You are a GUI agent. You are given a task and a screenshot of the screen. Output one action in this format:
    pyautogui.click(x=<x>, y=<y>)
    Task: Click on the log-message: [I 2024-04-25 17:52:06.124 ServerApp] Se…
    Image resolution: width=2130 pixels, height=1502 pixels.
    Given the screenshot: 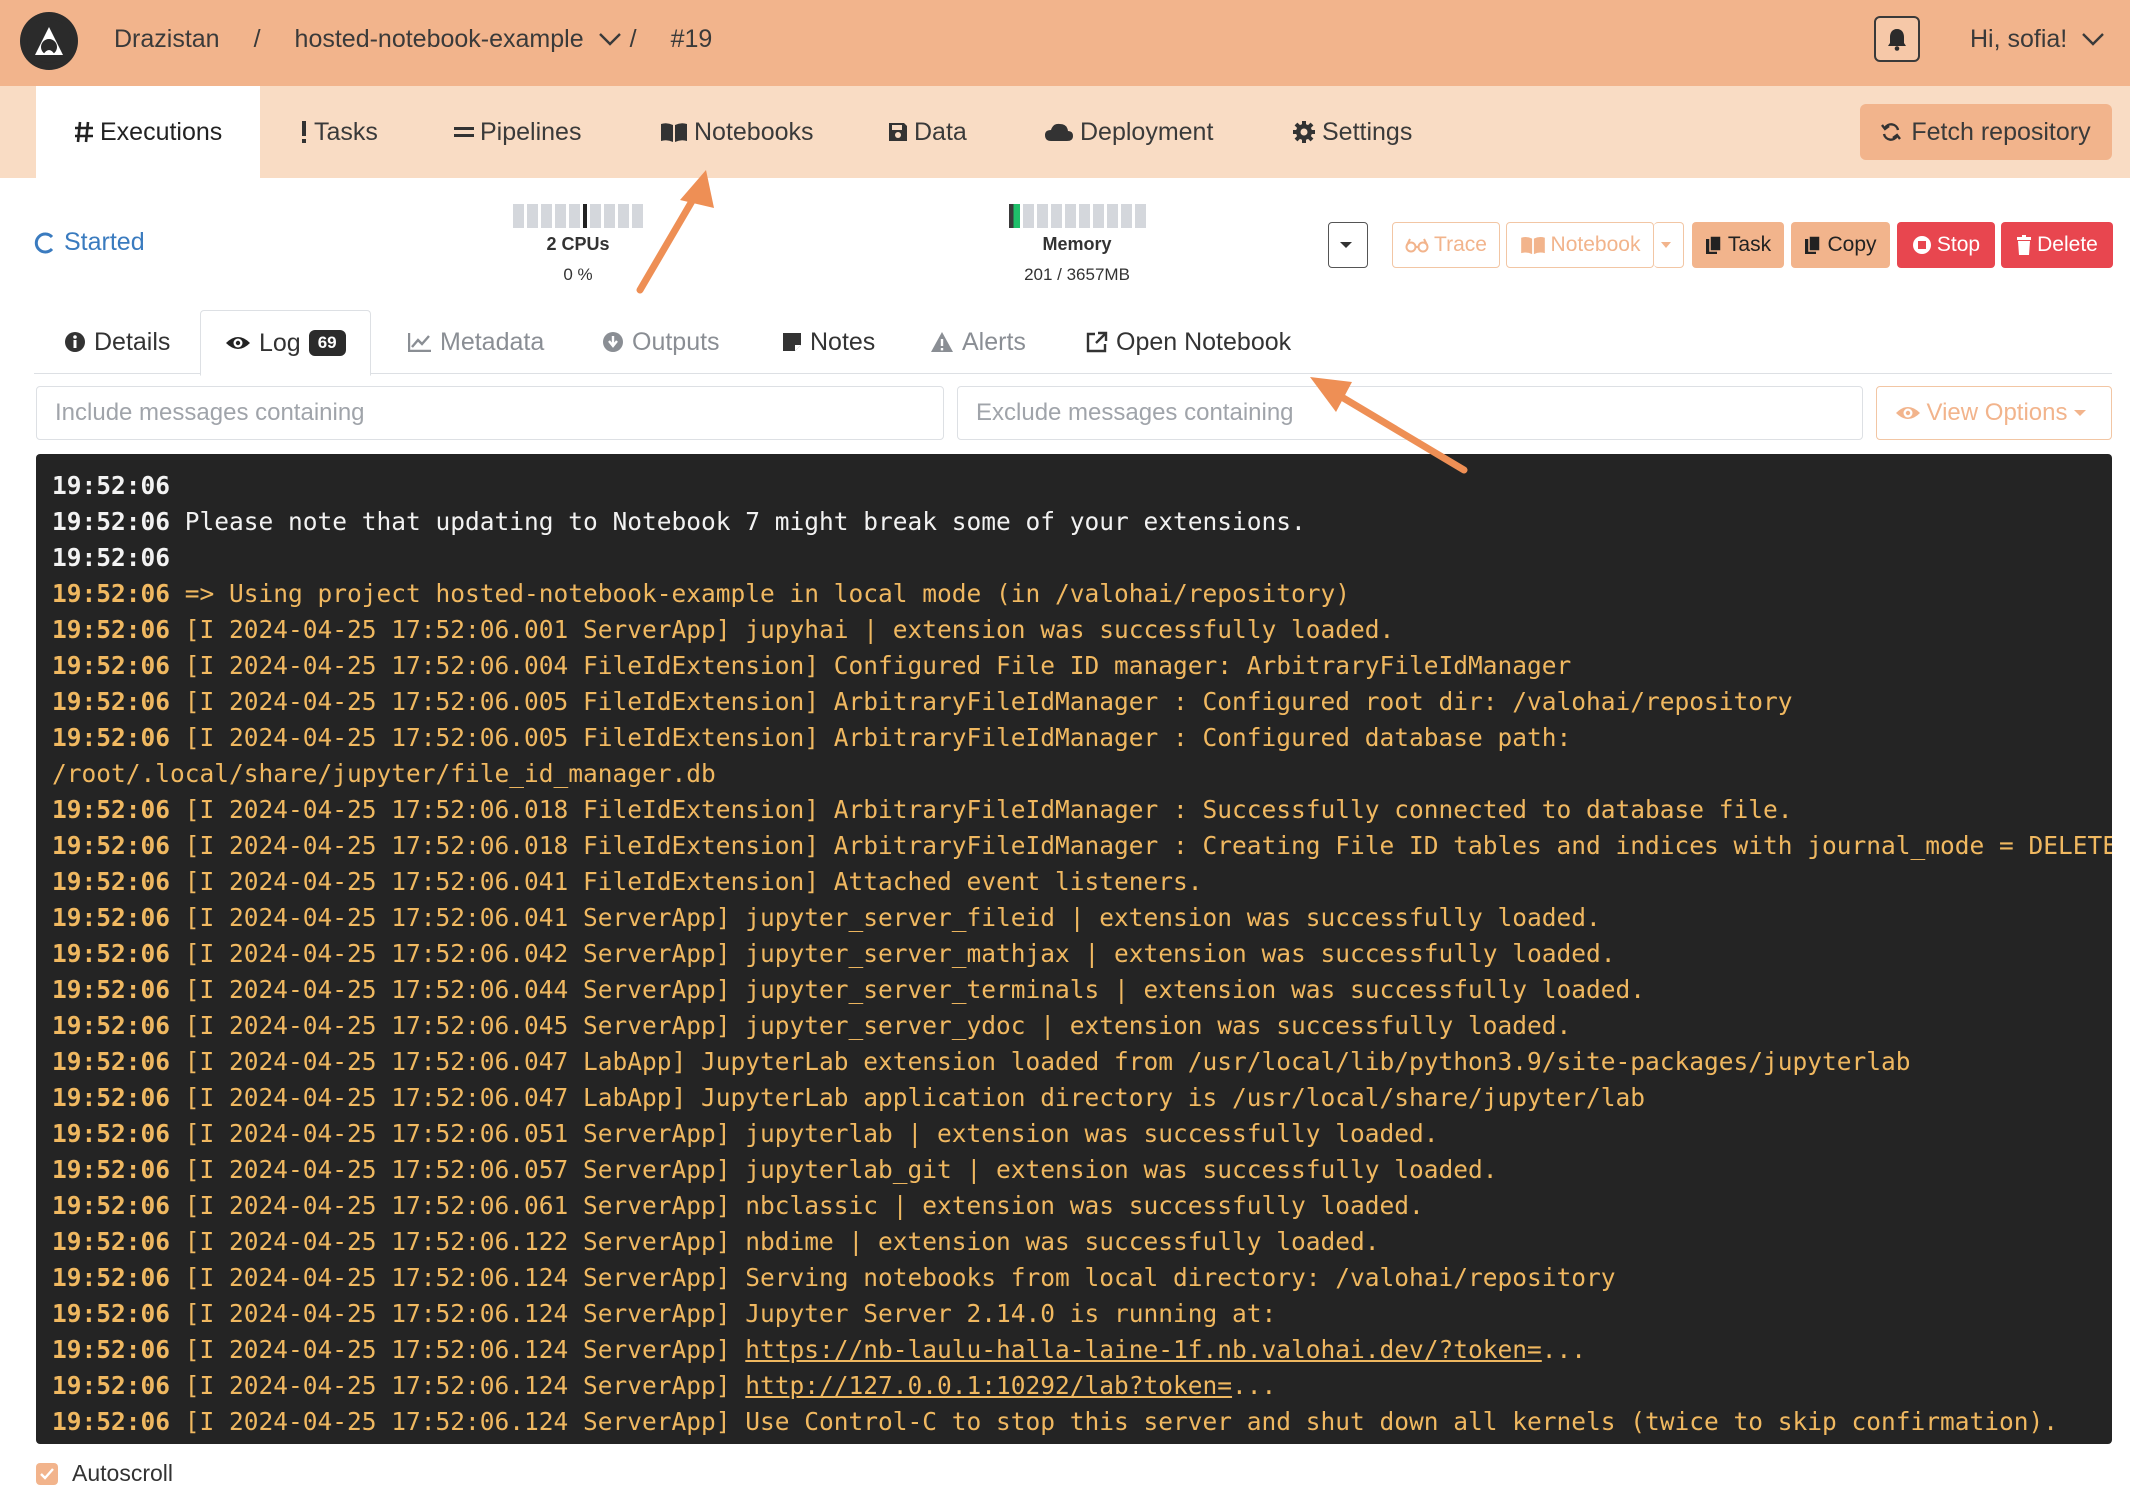 What is the action you would take?
    pyautogui.click(x=893, y=1277)
    